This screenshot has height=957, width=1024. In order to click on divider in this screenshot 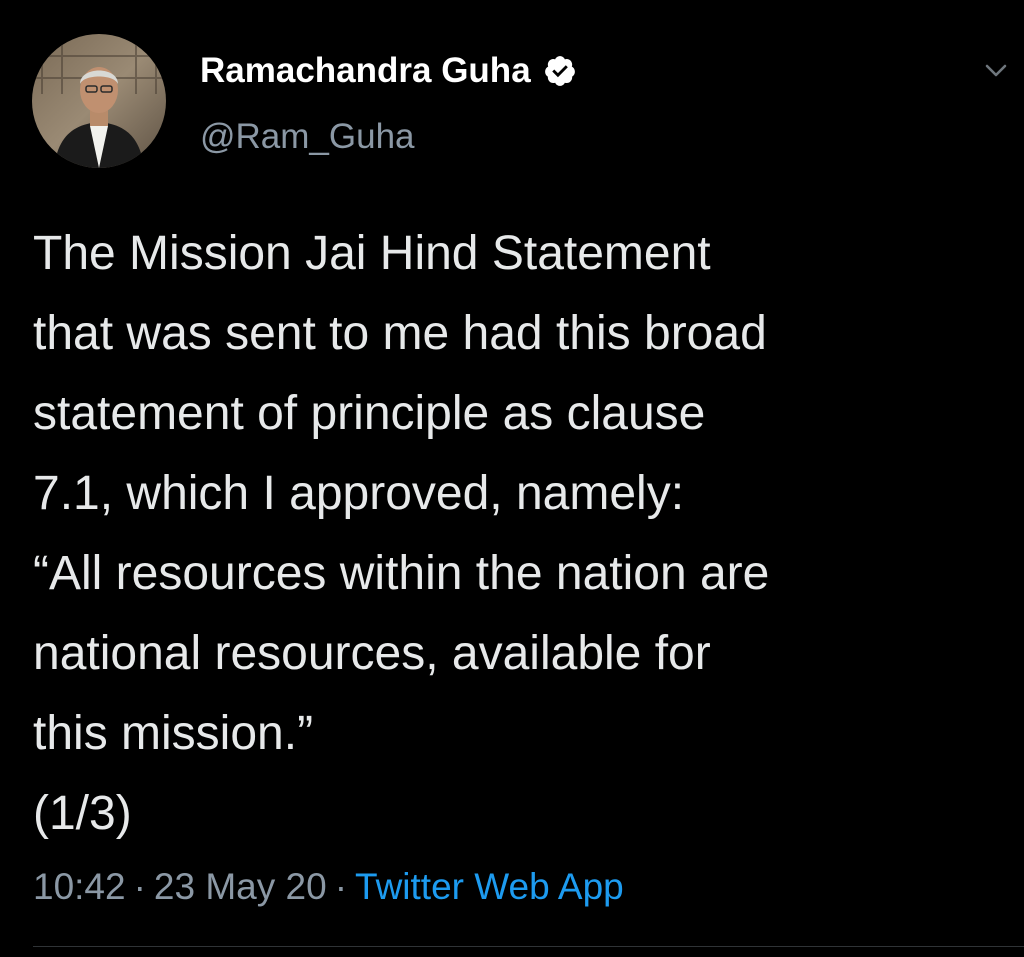, I will do `click(528, 946)`.